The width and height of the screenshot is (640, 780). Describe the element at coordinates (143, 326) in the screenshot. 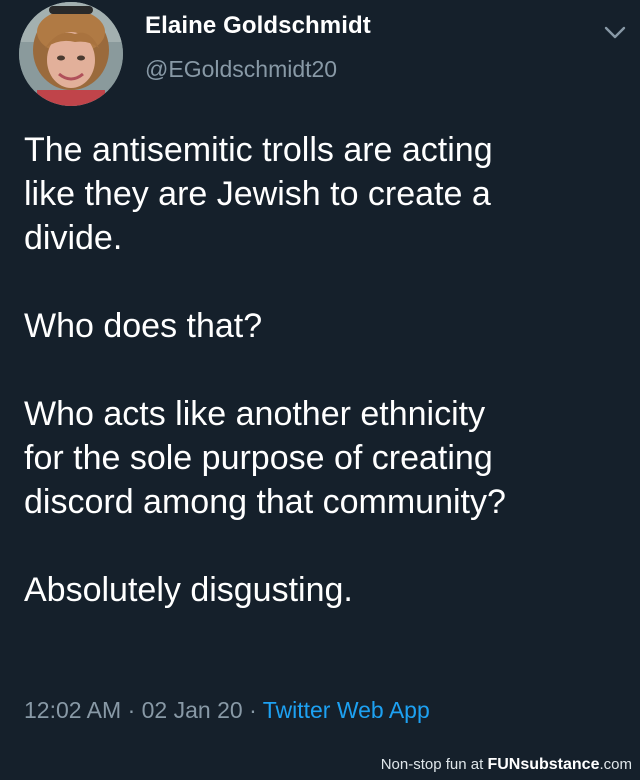

I see `tweet-paragraph: Who does that?` at that location.